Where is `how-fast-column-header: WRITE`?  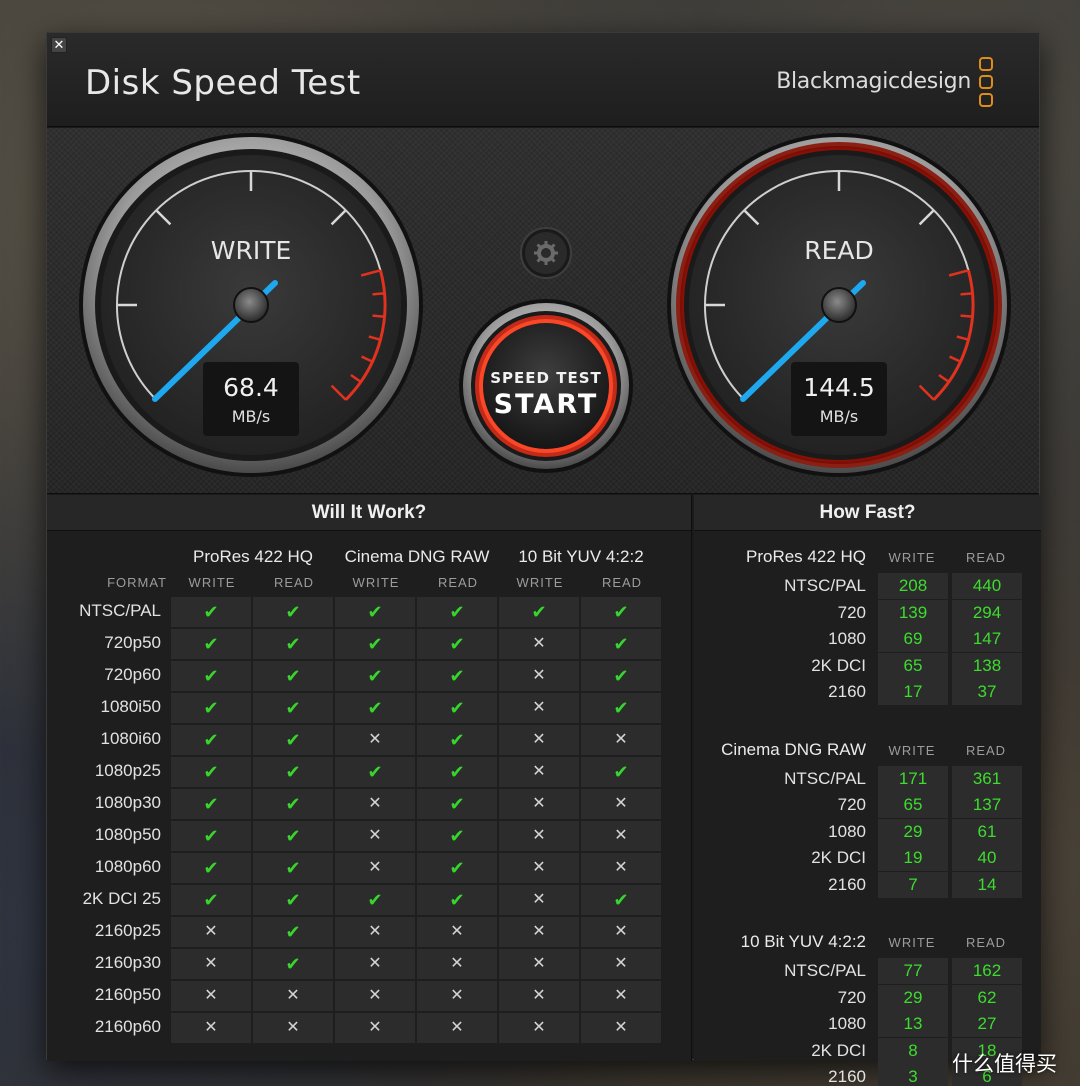 how-fast-column-header: WRITE is located at coordinates (912, 942).